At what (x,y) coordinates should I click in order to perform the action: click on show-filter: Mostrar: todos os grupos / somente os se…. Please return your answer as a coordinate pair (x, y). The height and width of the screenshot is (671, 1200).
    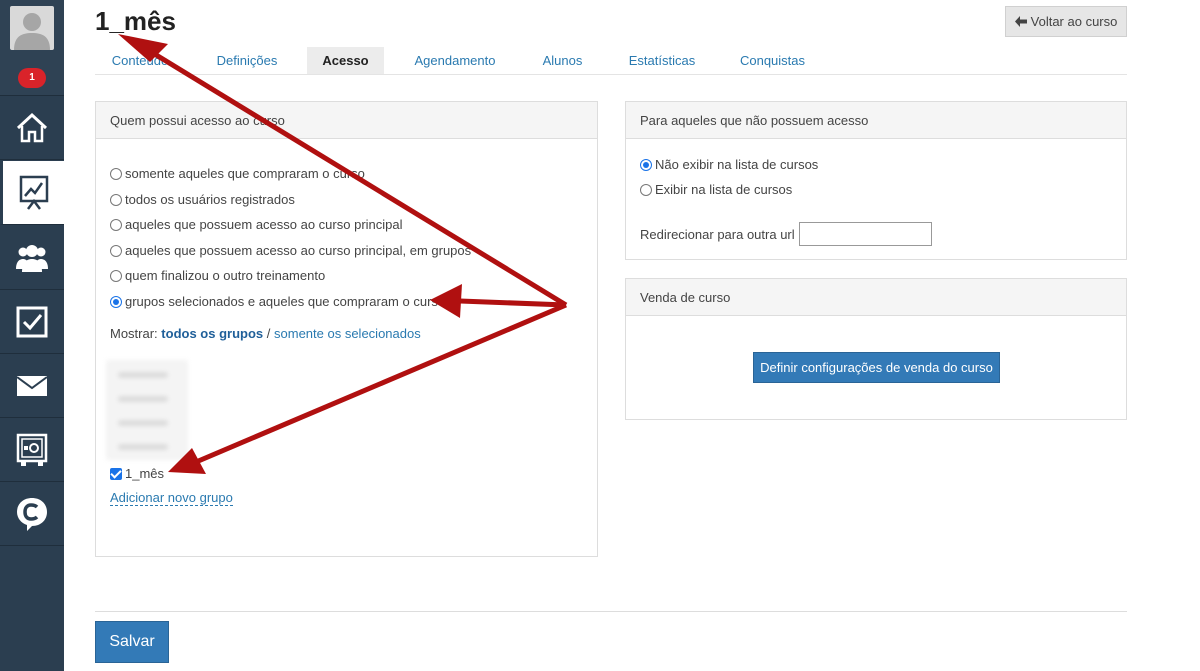
    Looking at the image, I should click on (265, 333).